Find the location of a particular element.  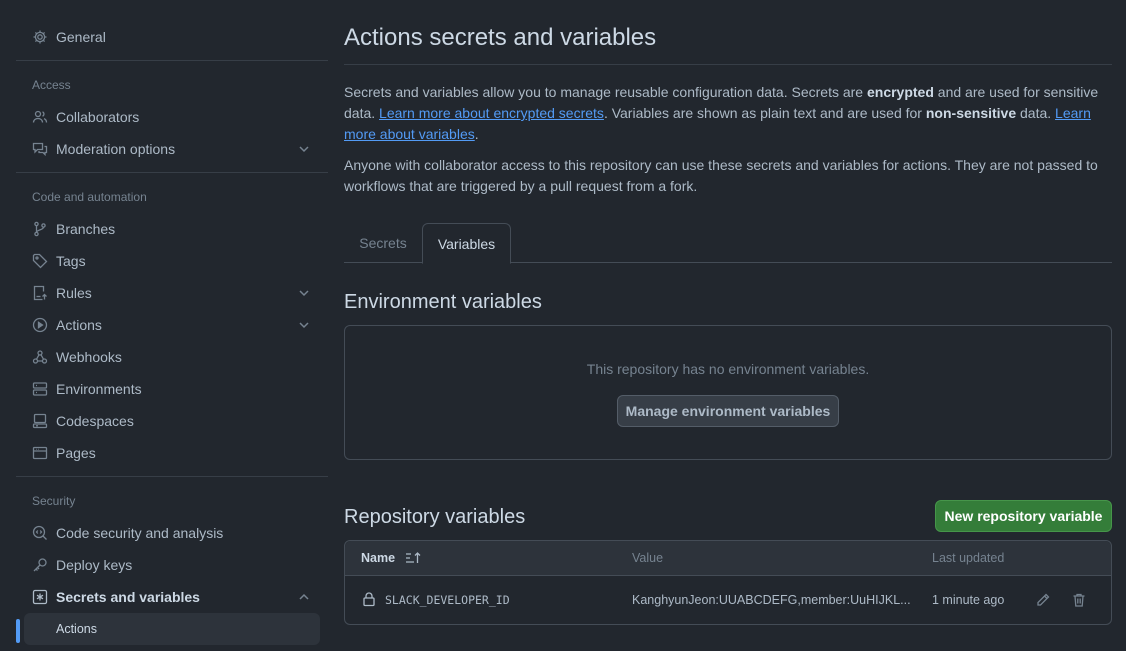

sidebar-item-label: Environments is located at coordinates (99, 389).